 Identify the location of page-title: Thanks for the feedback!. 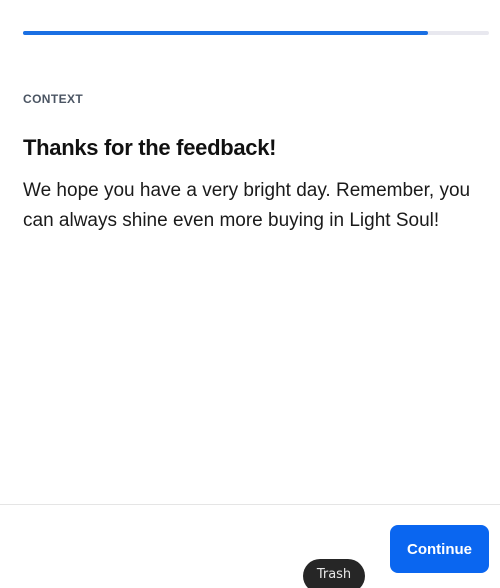
(150, 147).